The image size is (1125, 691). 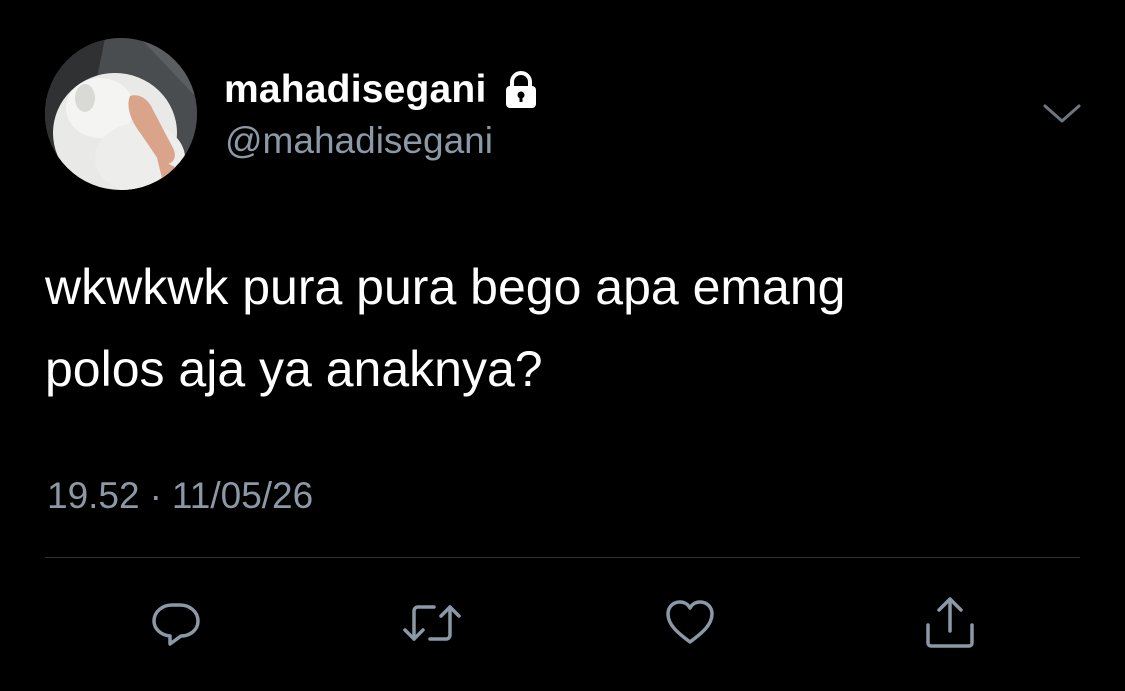 I want to click on share-icon, so click(x=950, y=622).